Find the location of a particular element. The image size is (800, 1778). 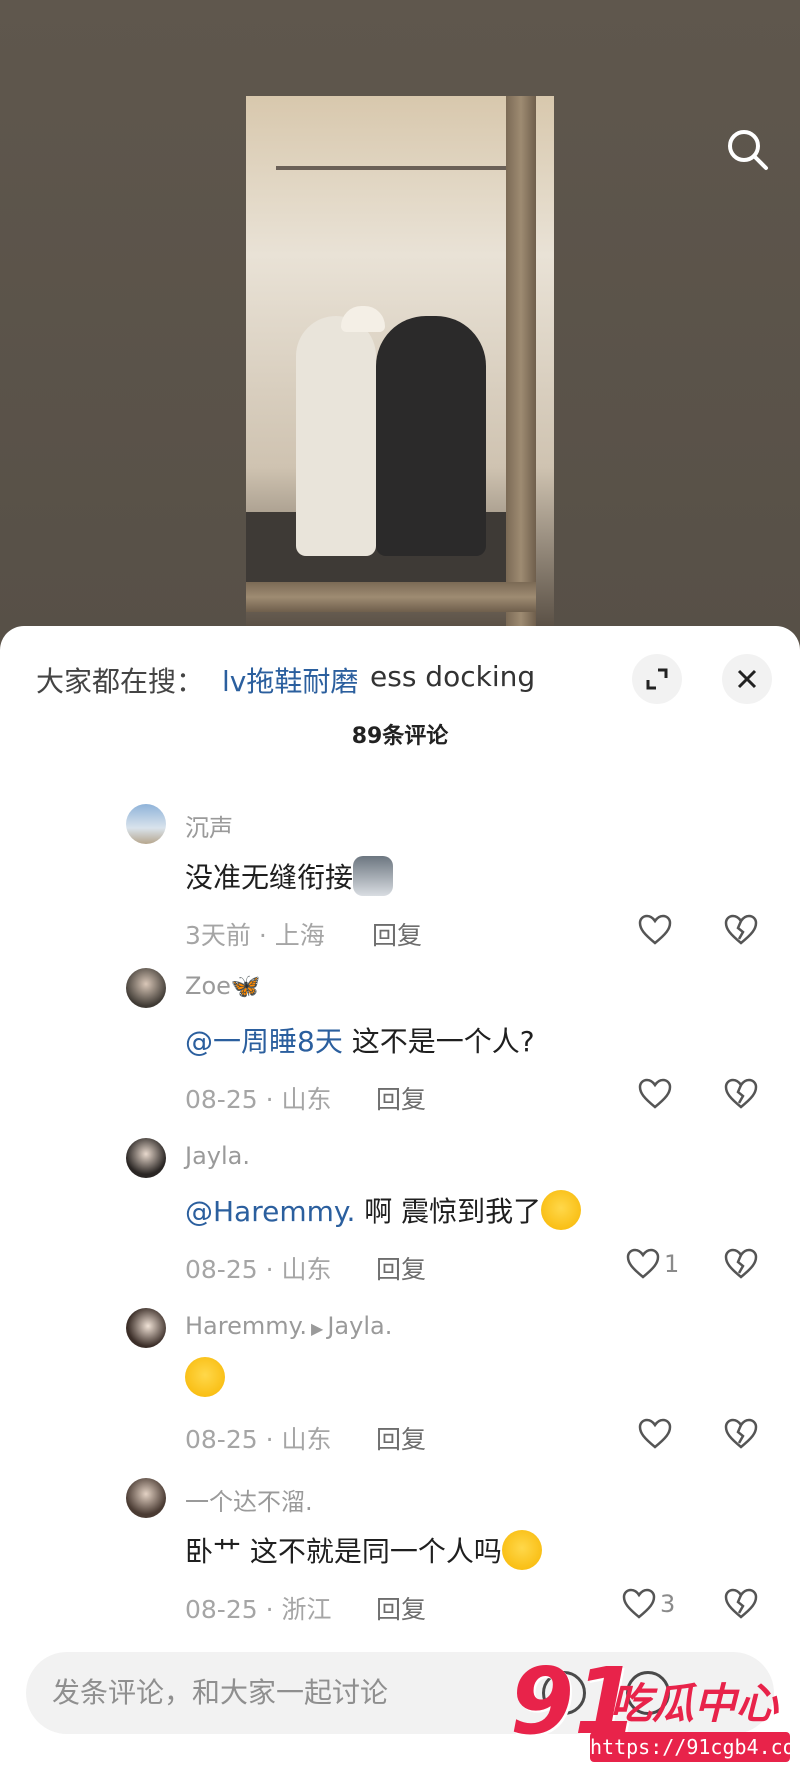

expand-button is located at coordinates (657, 679).